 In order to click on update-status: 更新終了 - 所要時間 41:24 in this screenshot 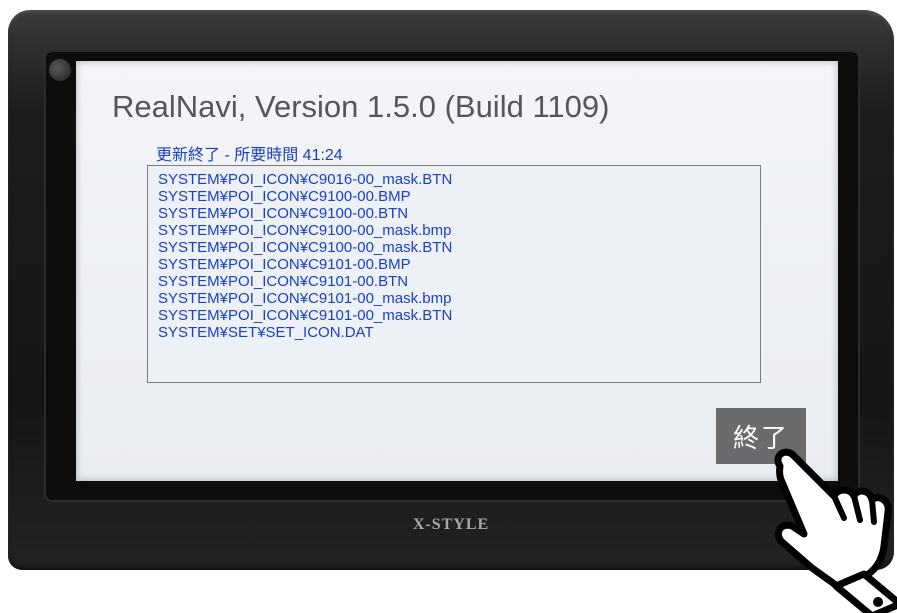, I will do `click(249, 155)`.